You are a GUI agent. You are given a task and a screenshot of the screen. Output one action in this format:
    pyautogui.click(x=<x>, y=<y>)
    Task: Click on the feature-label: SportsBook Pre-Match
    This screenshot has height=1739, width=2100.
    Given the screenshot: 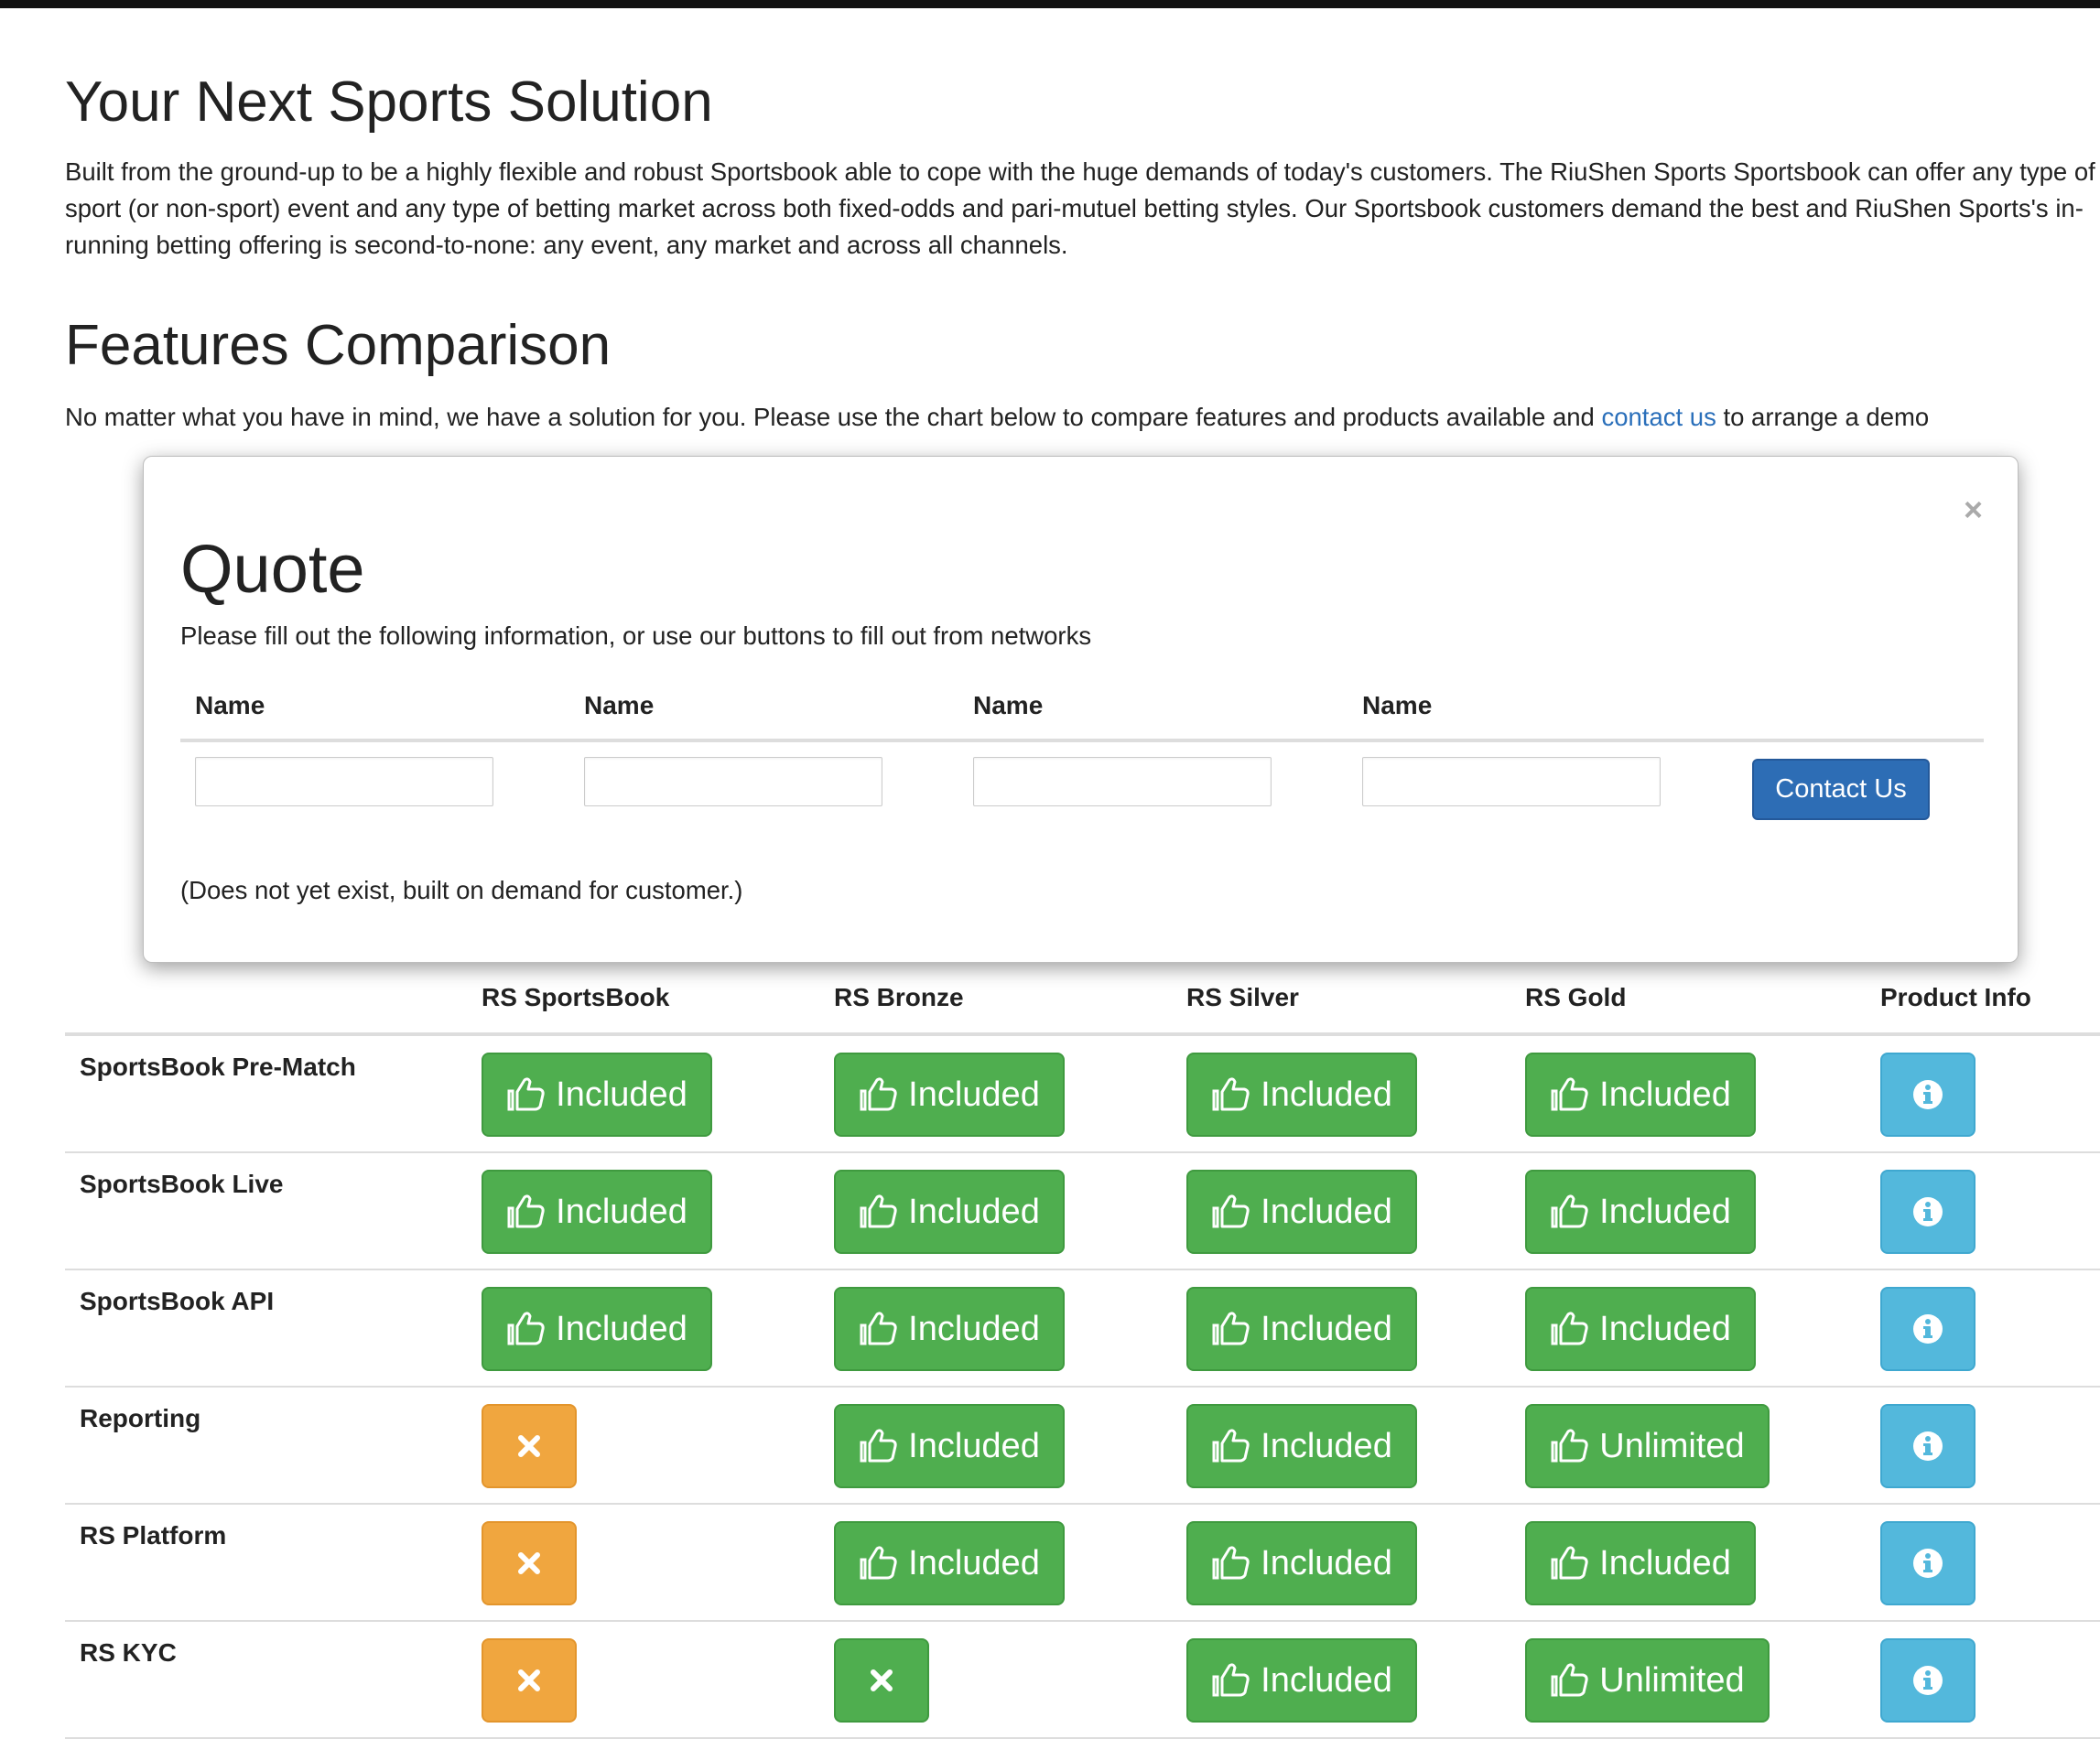 What is the action you would take?
    pyautogui.click(x=218, y=1067)
    